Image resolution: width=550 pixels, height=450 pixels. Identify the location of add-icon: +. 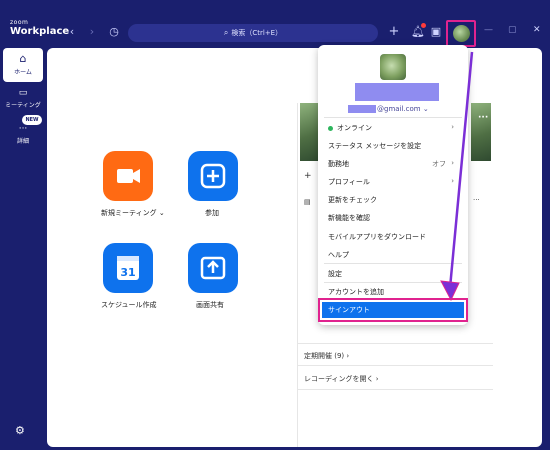
(308, 176).